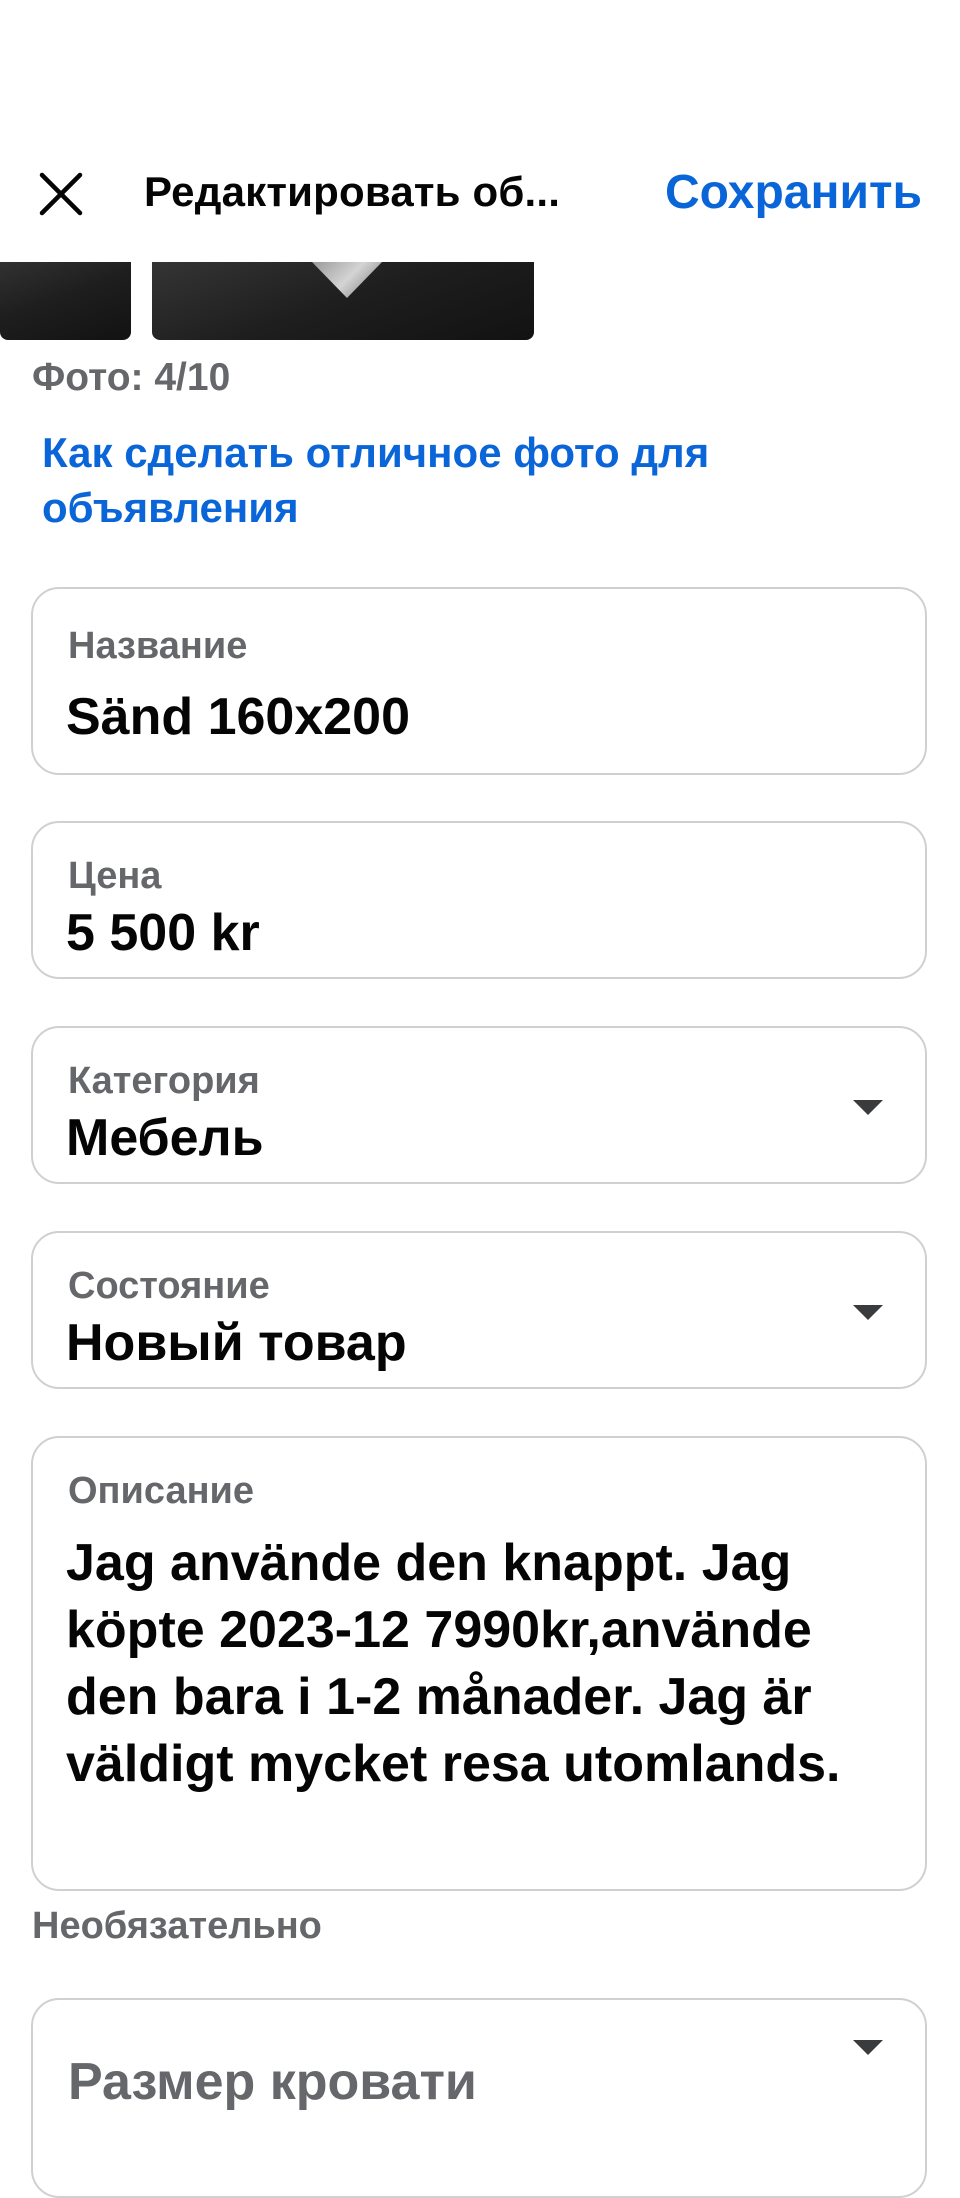  I want to click on title-field: Название Sänd 160x200, so click(479, 681).